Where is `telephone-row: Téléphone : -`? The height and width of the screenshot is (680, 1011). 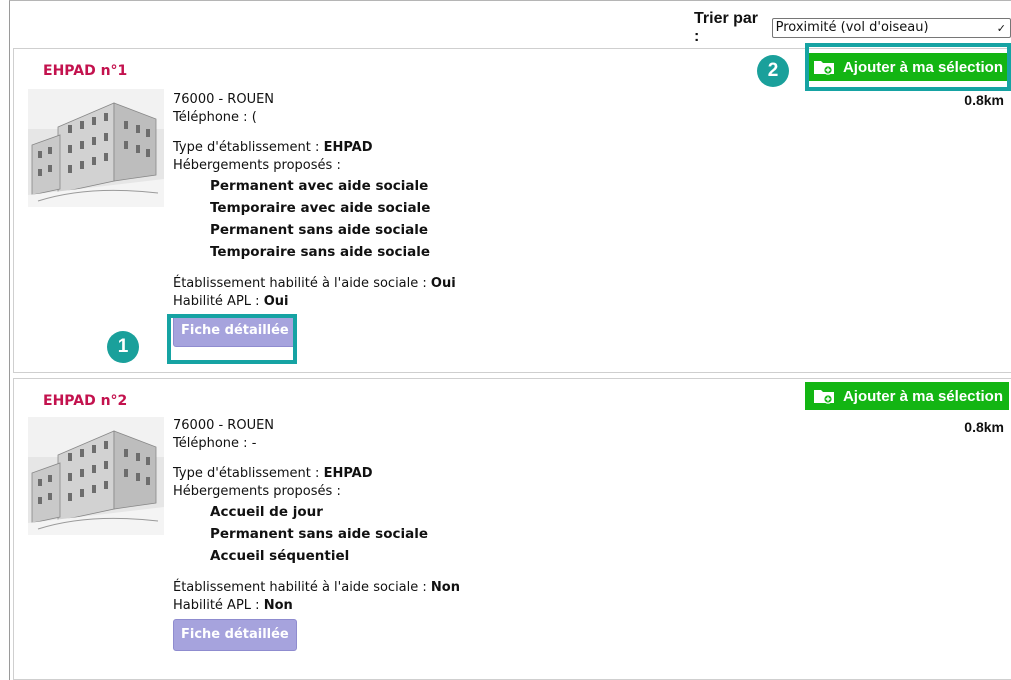
telephone-row: Téléphone : - is located at coordinates (316, 444).